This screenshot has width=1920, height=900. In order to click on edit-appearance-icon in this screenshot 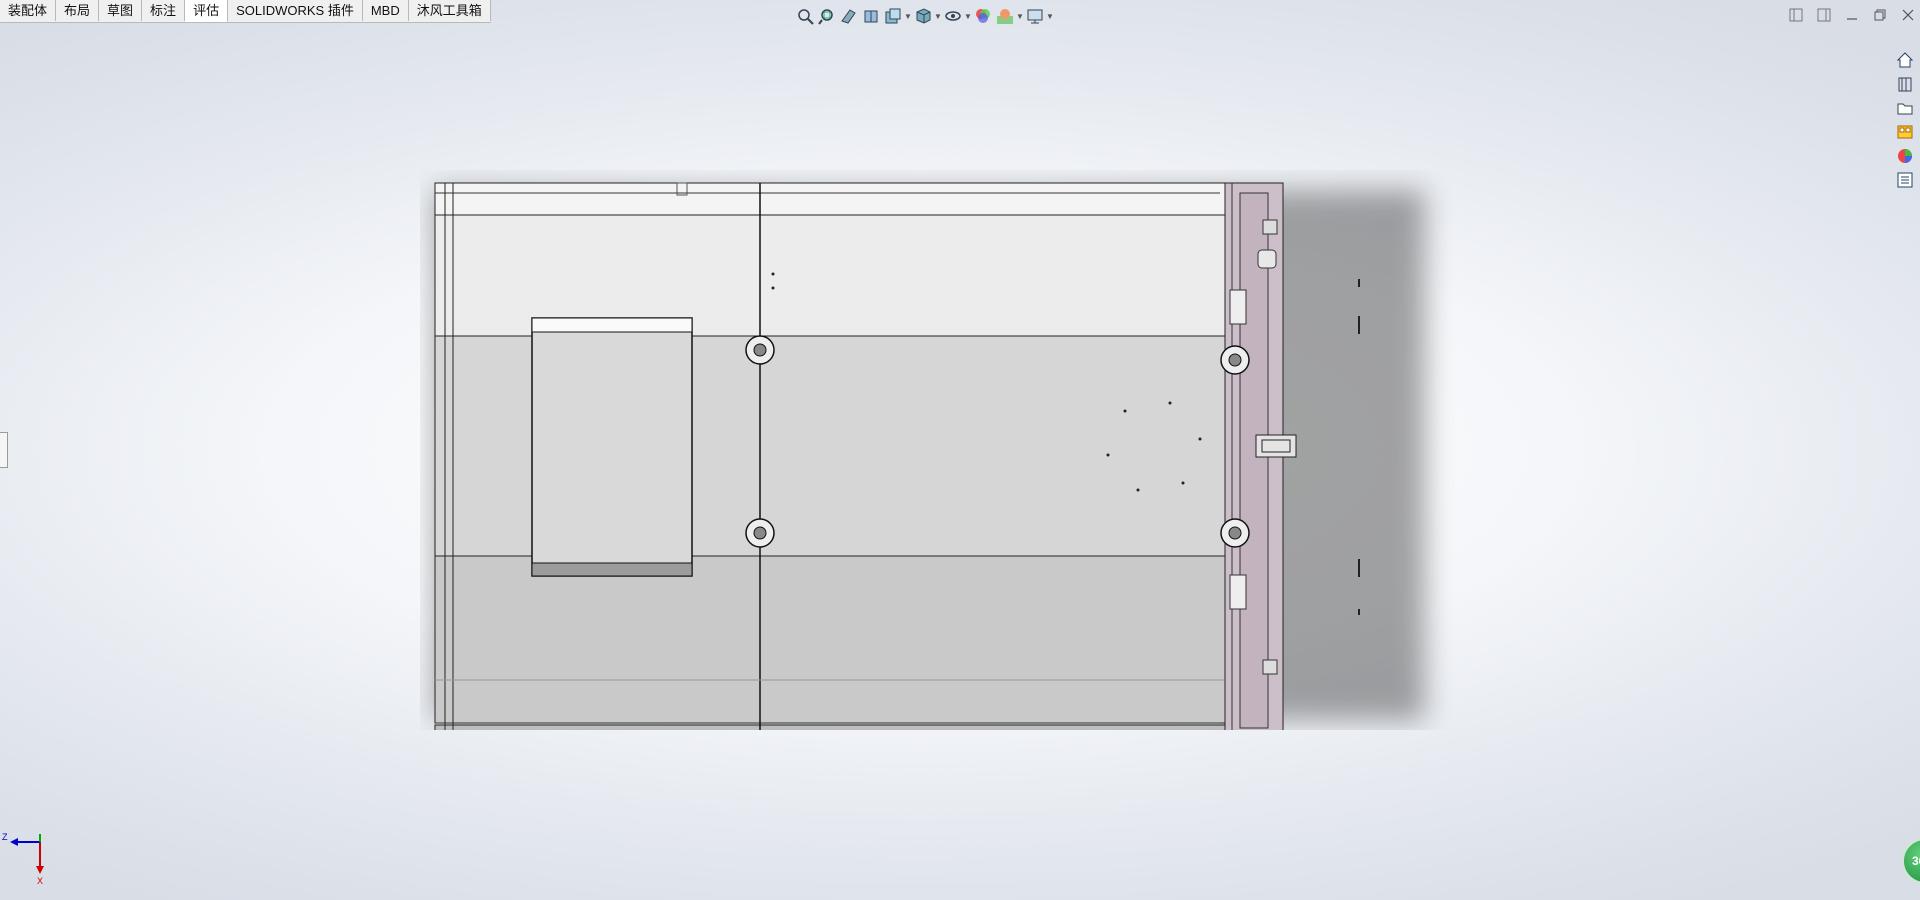, I will do `click(983, 16)`.